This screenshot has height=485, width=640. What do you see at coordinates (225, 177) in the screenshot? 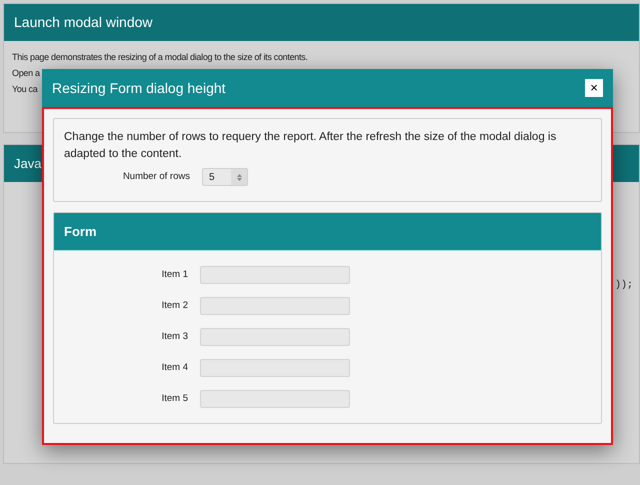
I see `number-select: 5` at bounding box center [225, 177].